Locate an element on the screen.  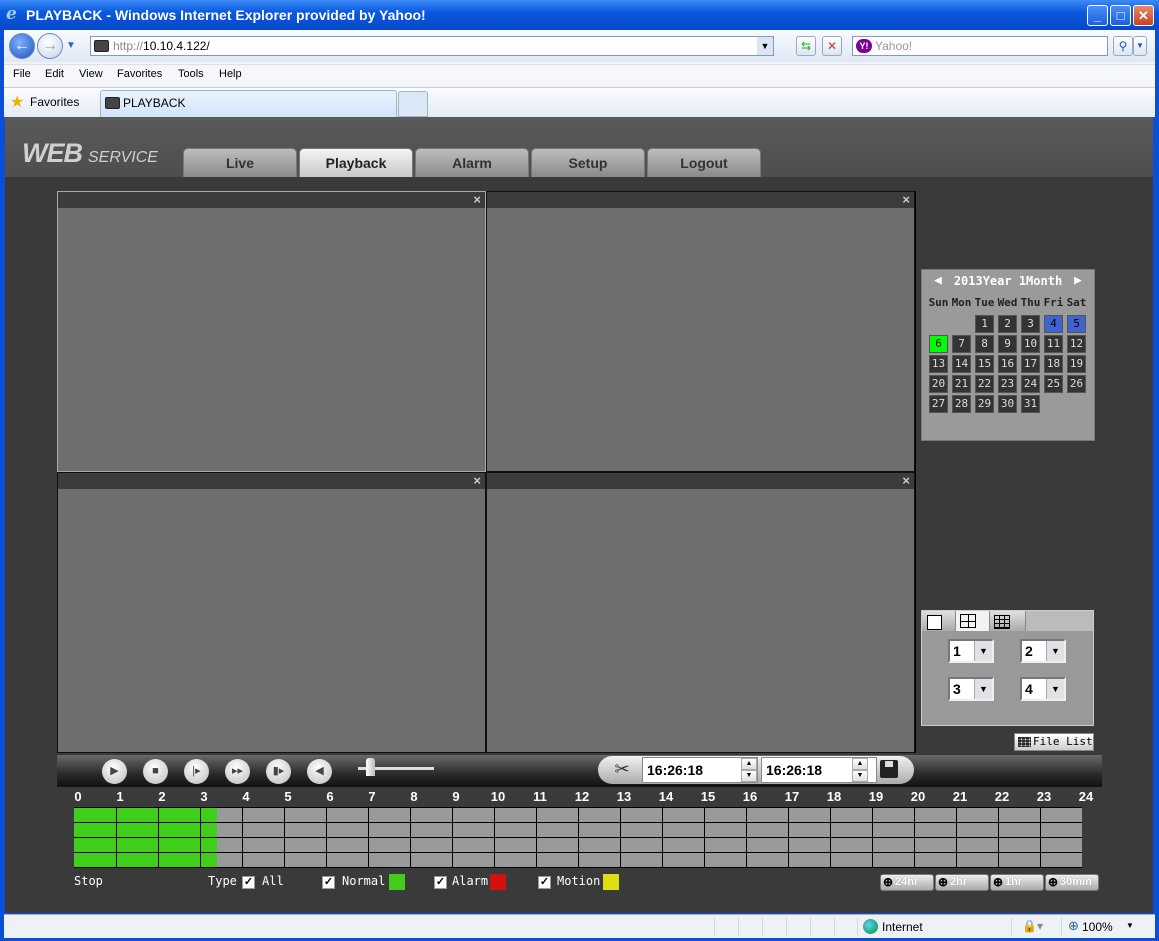
filter-normal-checkbox: ✓ is located at coordinates (328, 882).